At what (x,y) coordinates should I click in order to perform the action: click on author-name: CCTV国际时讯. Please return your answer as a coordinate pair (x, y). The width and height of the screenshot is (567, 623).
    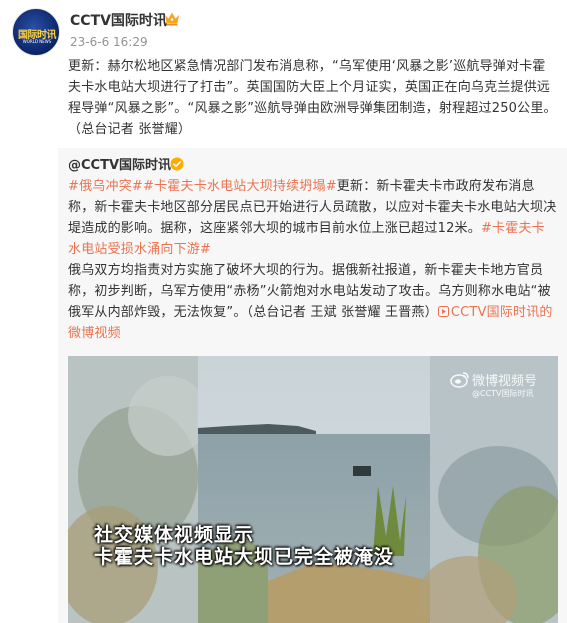
    Looking at the image, I should click on (118, 20).